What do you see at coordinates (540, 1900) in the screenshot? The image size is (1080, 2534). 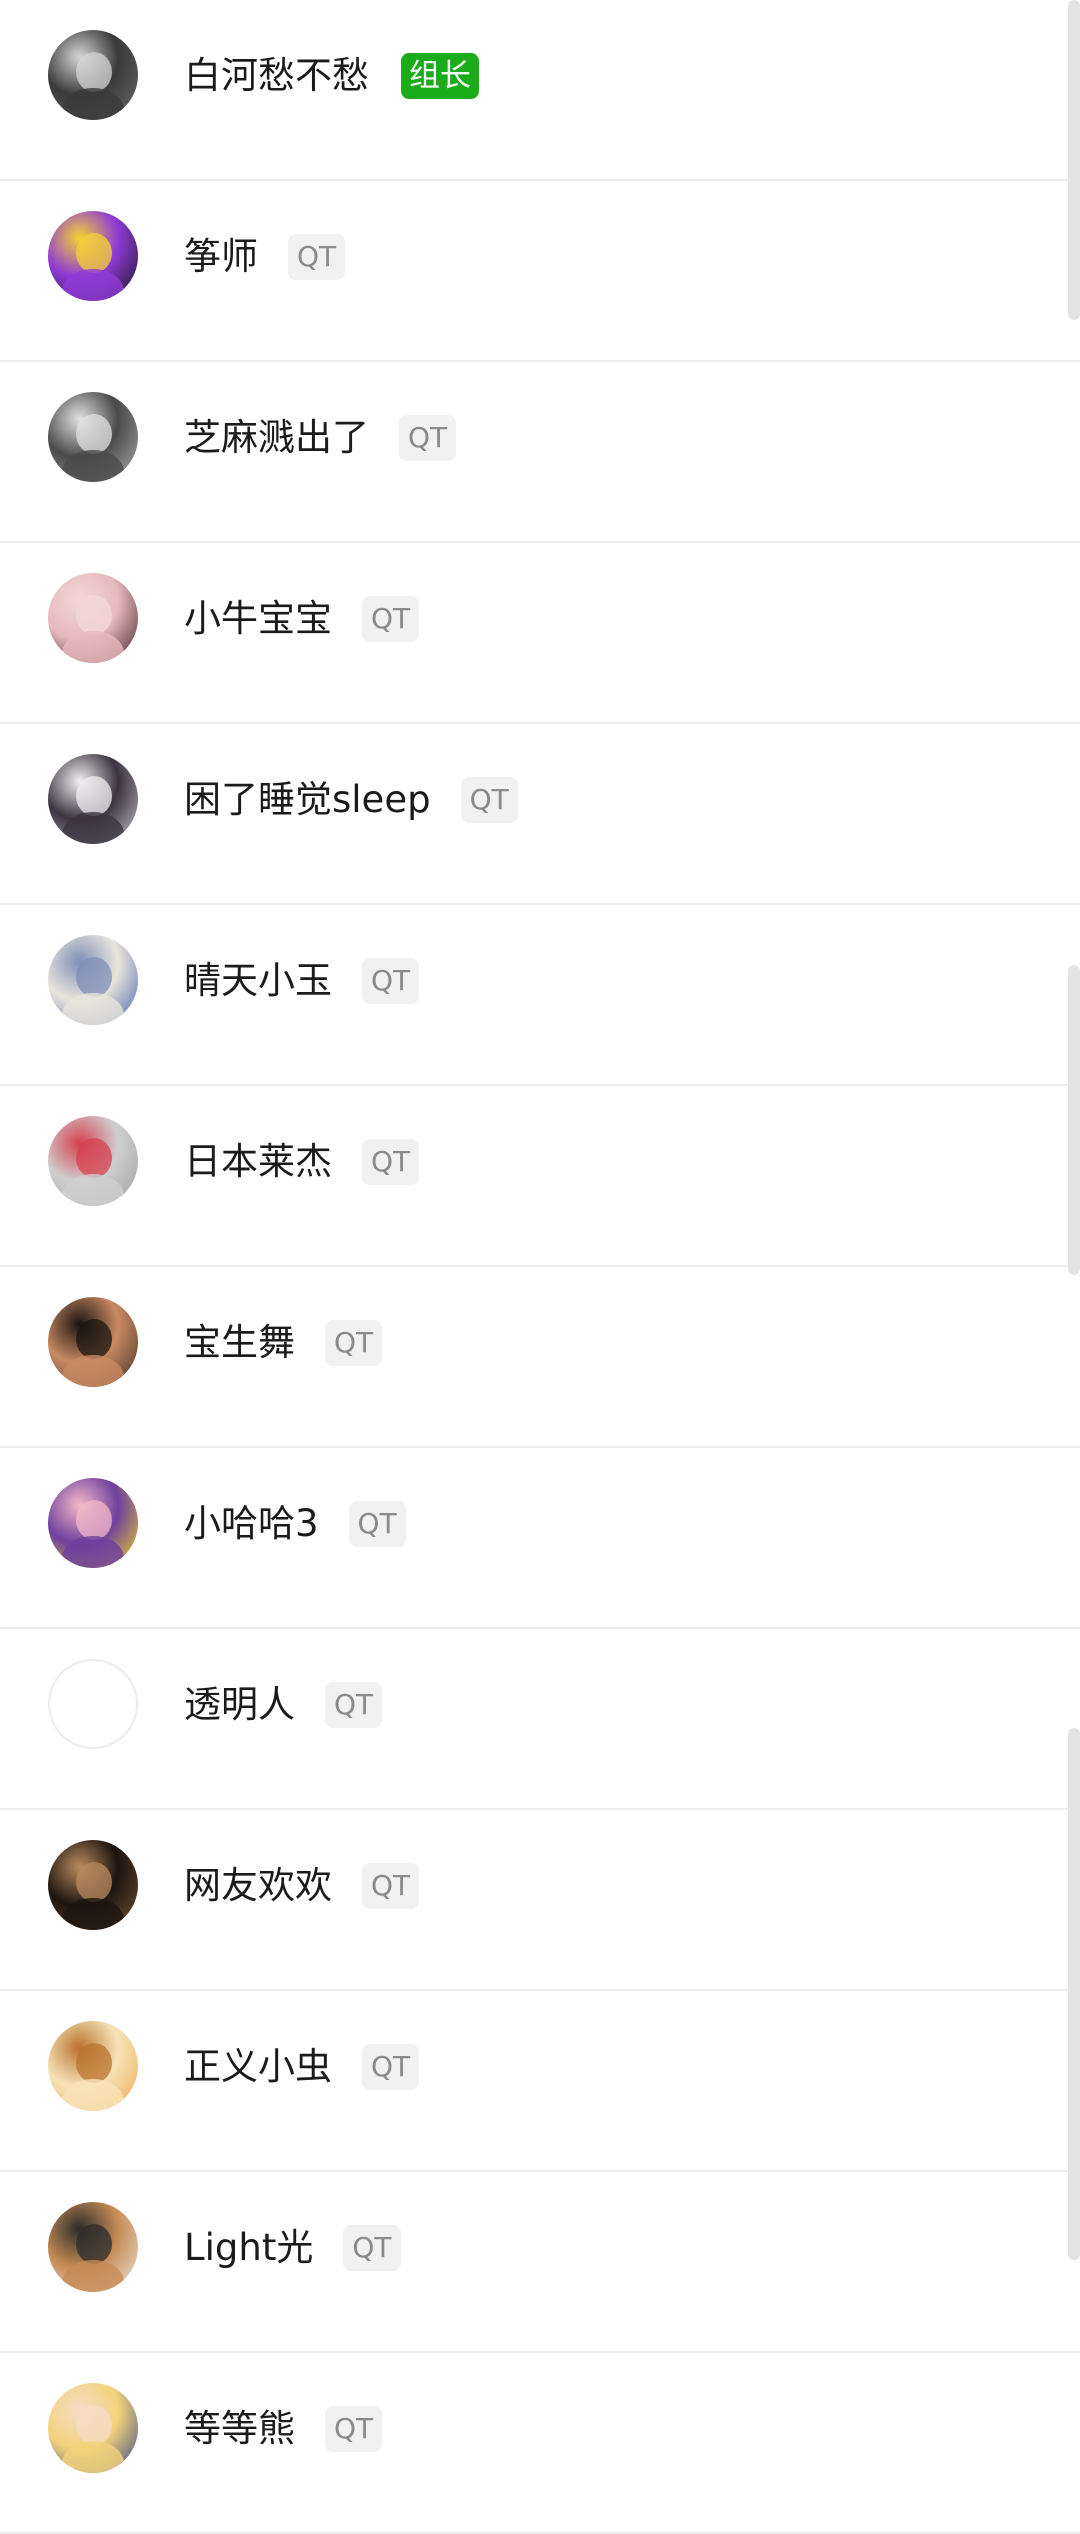 I see `member-row: 网友欢欢 QT` at bounding box center [540, 1900].